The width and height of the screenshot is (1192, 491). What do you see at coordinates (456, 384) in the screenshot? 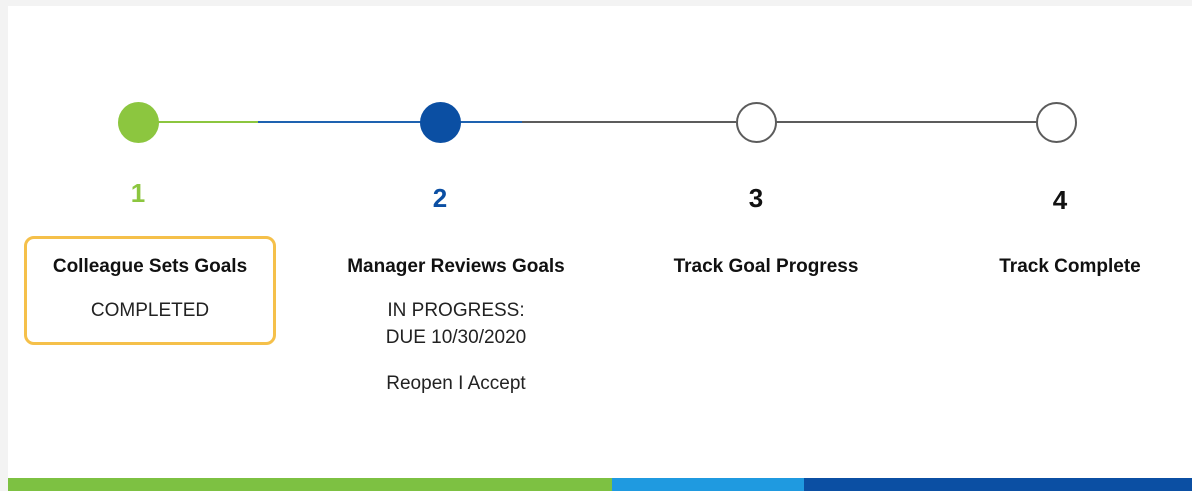
I see `step-2-actions: Reopen I Accept` at bounding box center [456, 384].